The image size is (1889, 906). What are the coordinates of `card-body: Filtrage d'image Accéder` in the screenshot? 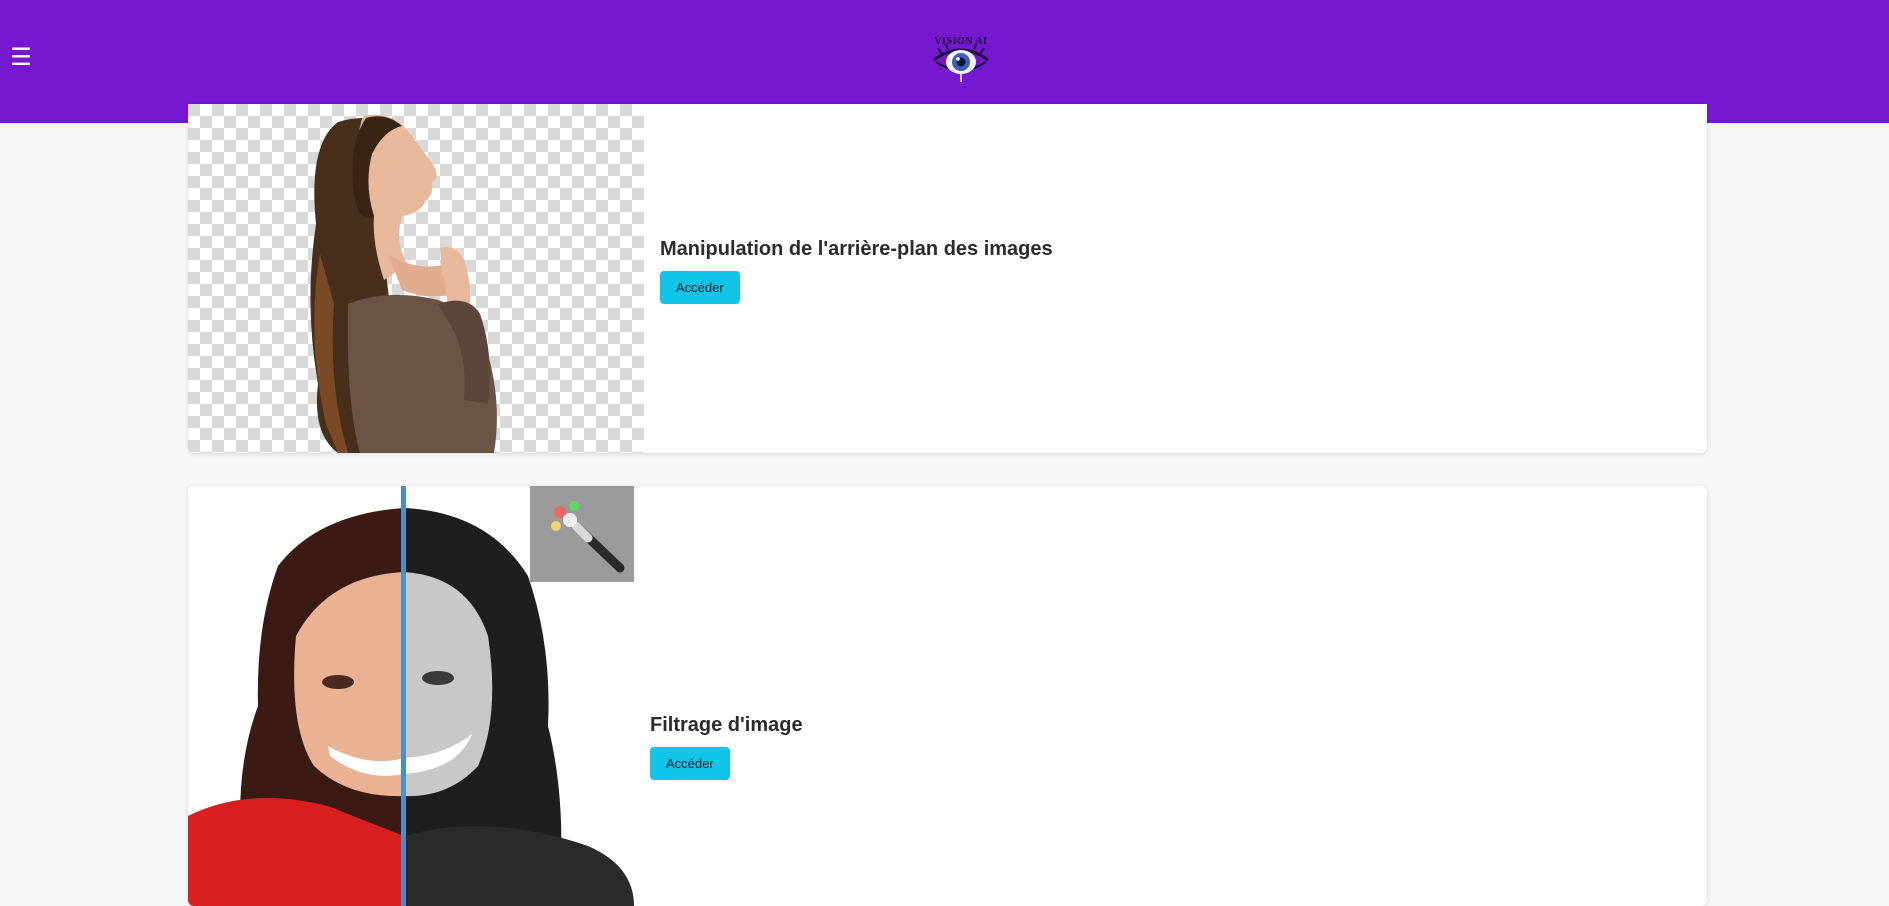 It's located at (726, 747).